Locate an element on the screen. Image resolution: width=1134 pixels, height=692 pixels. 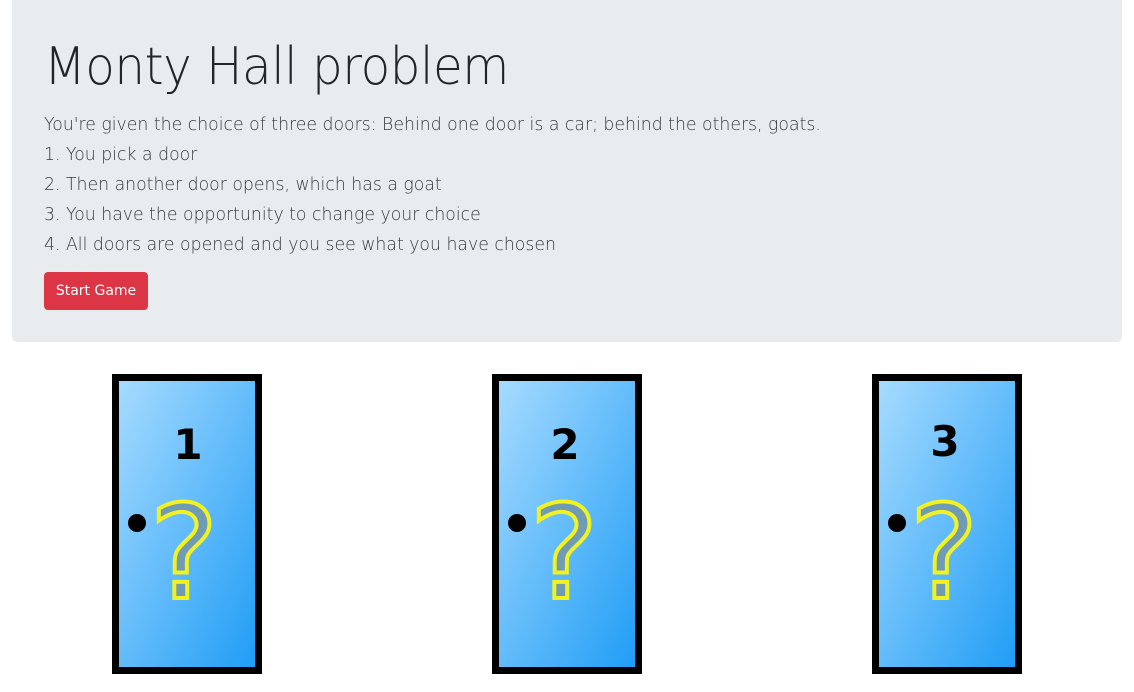
door-1-question-icon: ? is located at coordinates (184, 553).